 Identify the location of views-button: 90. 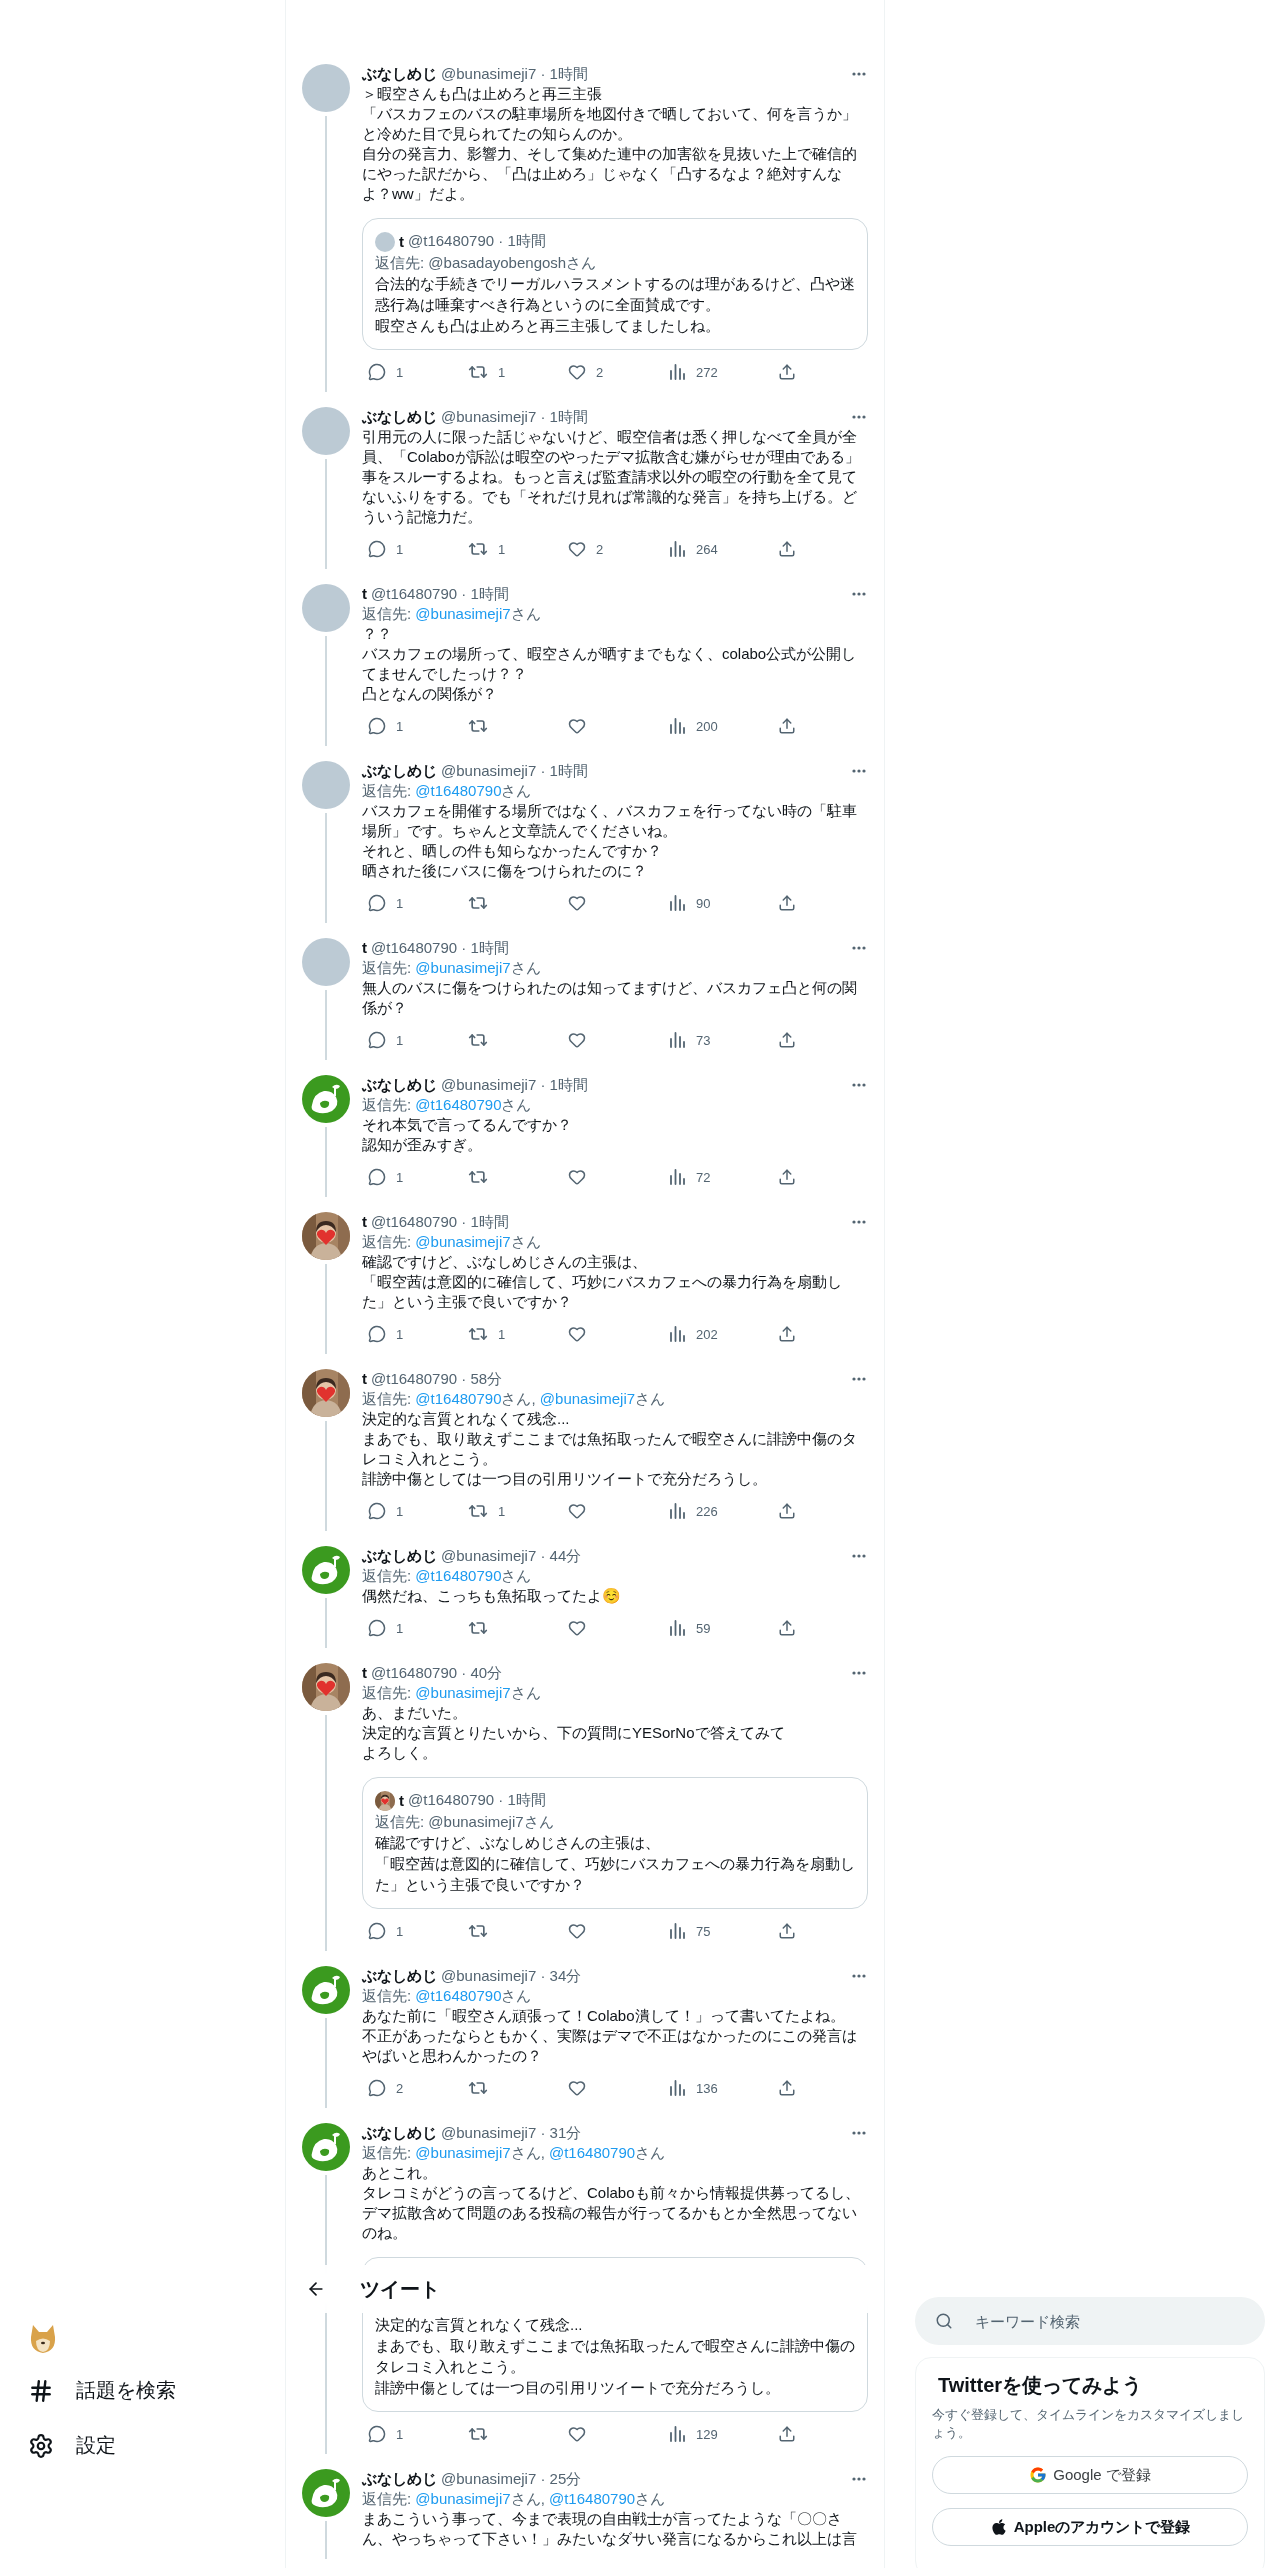
(686, 903).